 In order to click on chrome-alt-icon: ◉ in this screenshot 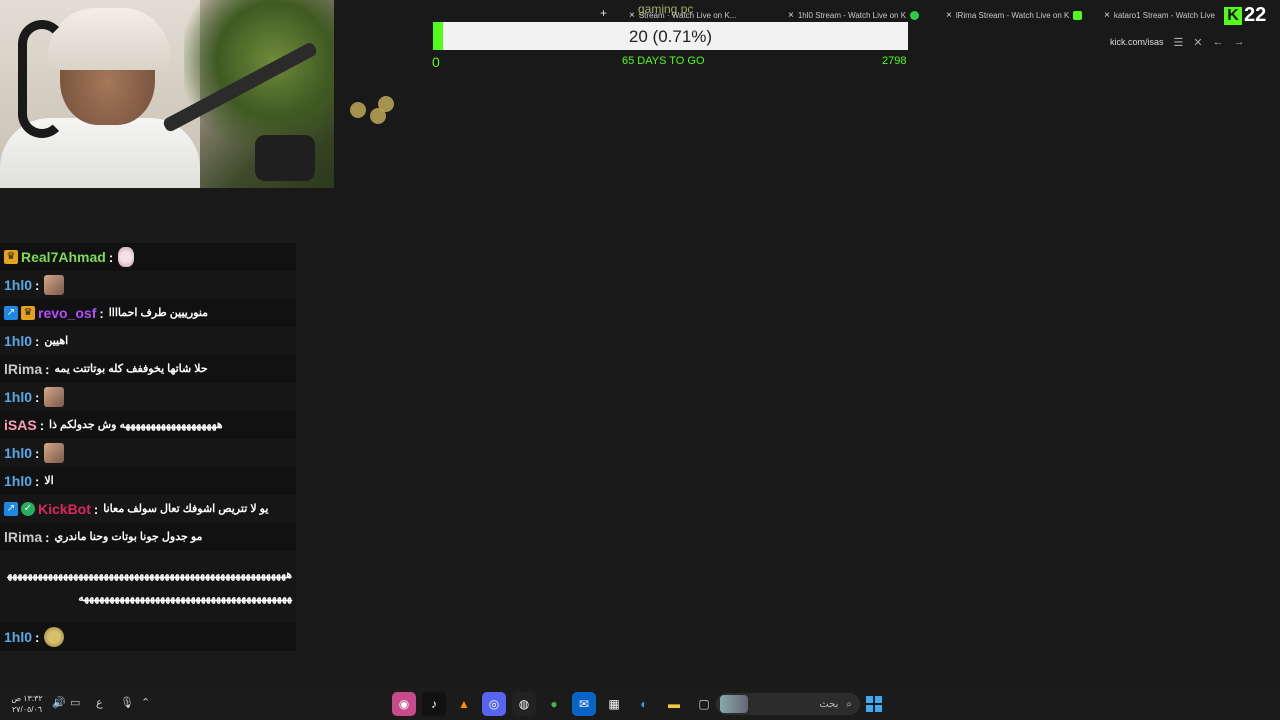, I will do `click(404, 704)`.